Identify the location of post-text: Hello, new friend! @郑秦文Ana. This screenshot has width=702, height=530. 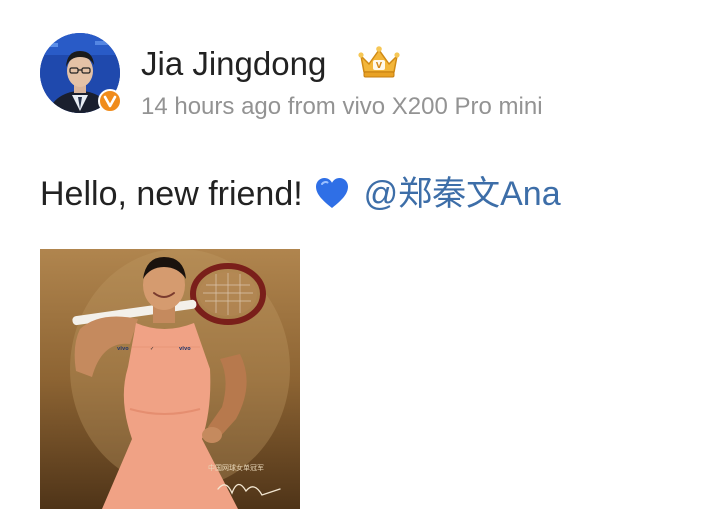
(300, 194).